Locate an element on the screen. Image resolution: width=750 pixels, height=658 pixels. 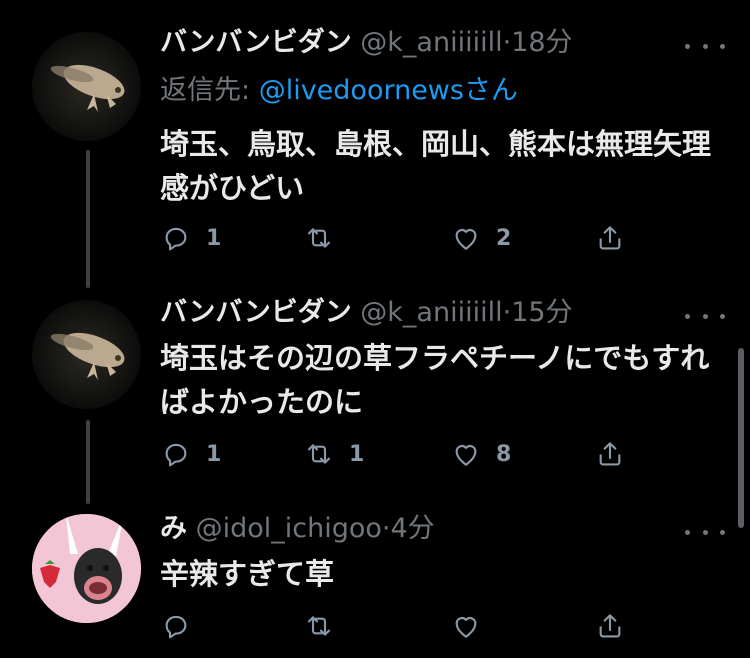
tweet-text: 埼玉はその辺の草フラペチーノにでもすればよかったのに is located at coordinates (435, 380).